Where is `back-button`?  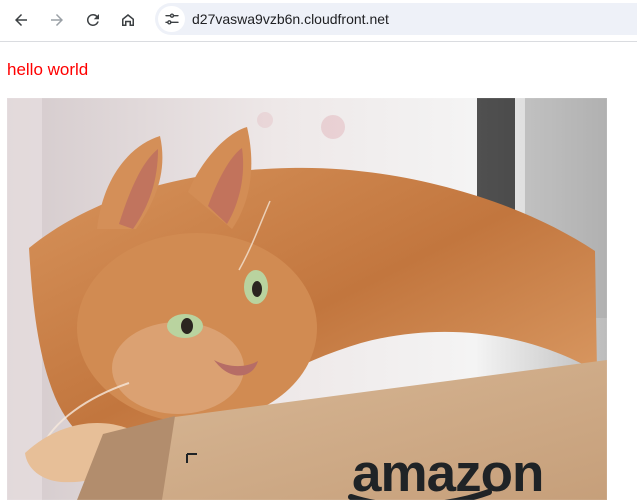 back-button is located at coordinates (21, 20).